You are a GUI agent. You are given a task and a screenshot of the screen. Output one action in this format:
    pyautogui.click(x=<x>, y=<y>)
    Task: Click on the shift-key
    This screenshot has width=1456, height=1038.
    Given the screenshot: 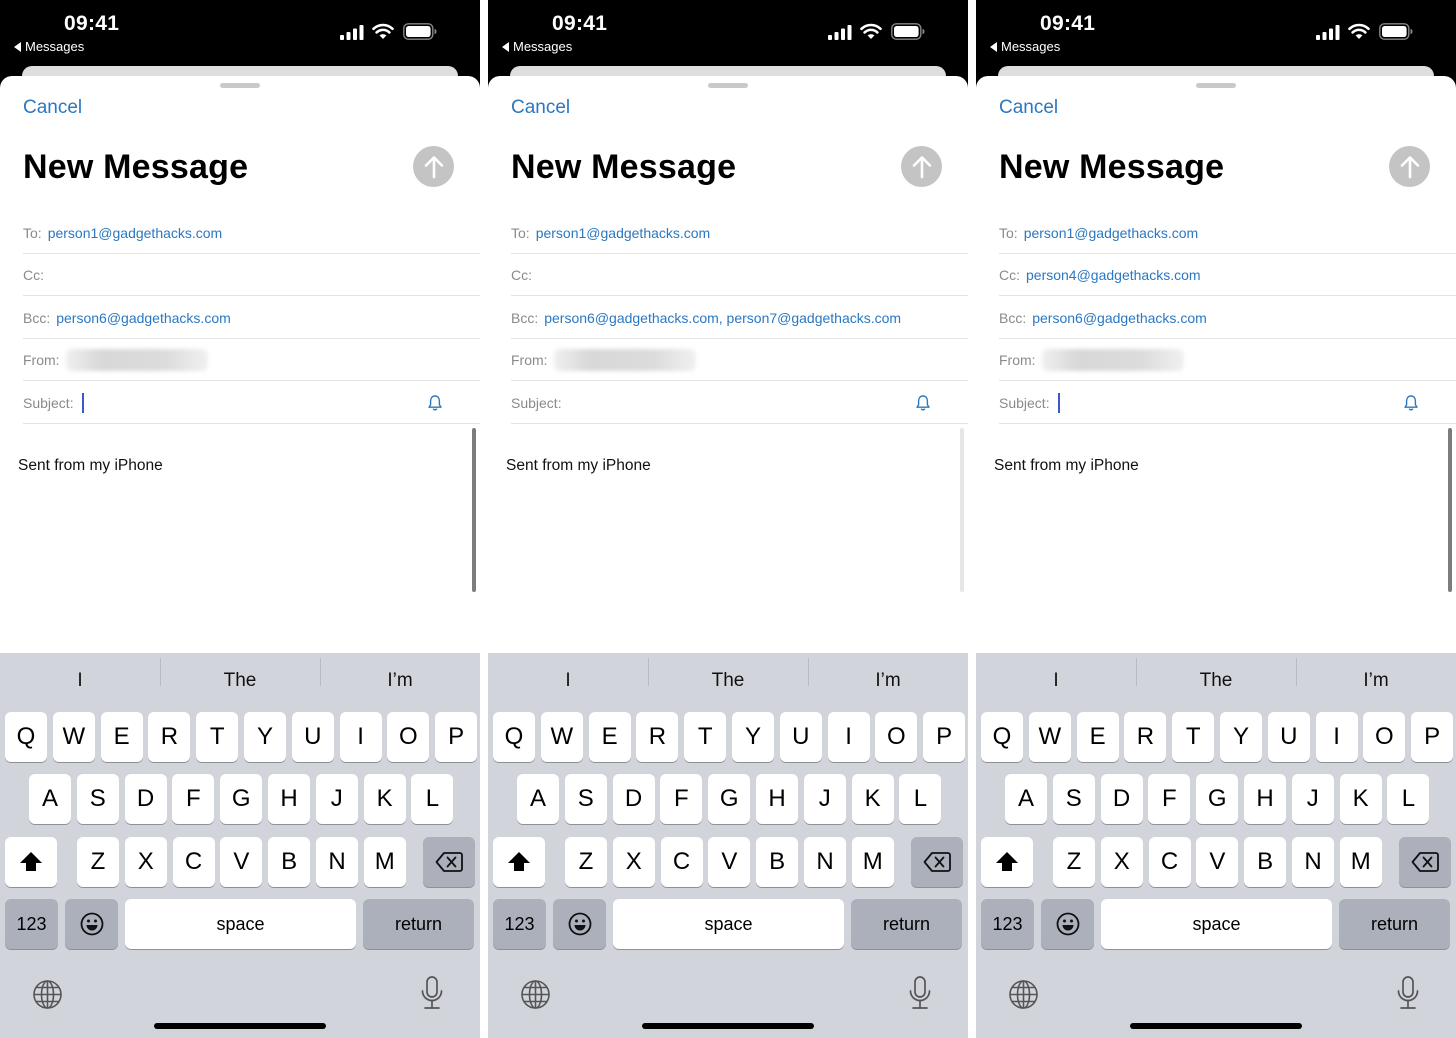 What is the action you would take?
    pyautogui.click(x=1007, y=862)
    